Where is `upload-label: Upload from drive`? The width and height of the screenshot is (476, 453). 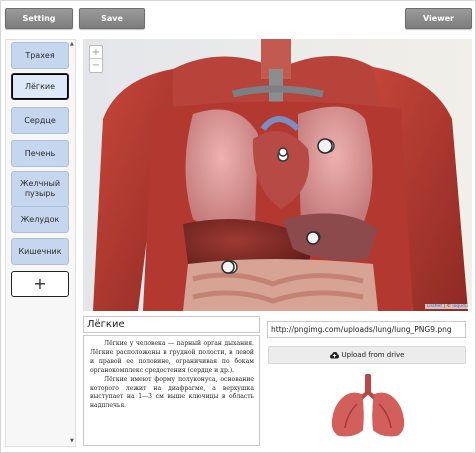
upload-label: Upload from drive is located at coordinates (373, 355).